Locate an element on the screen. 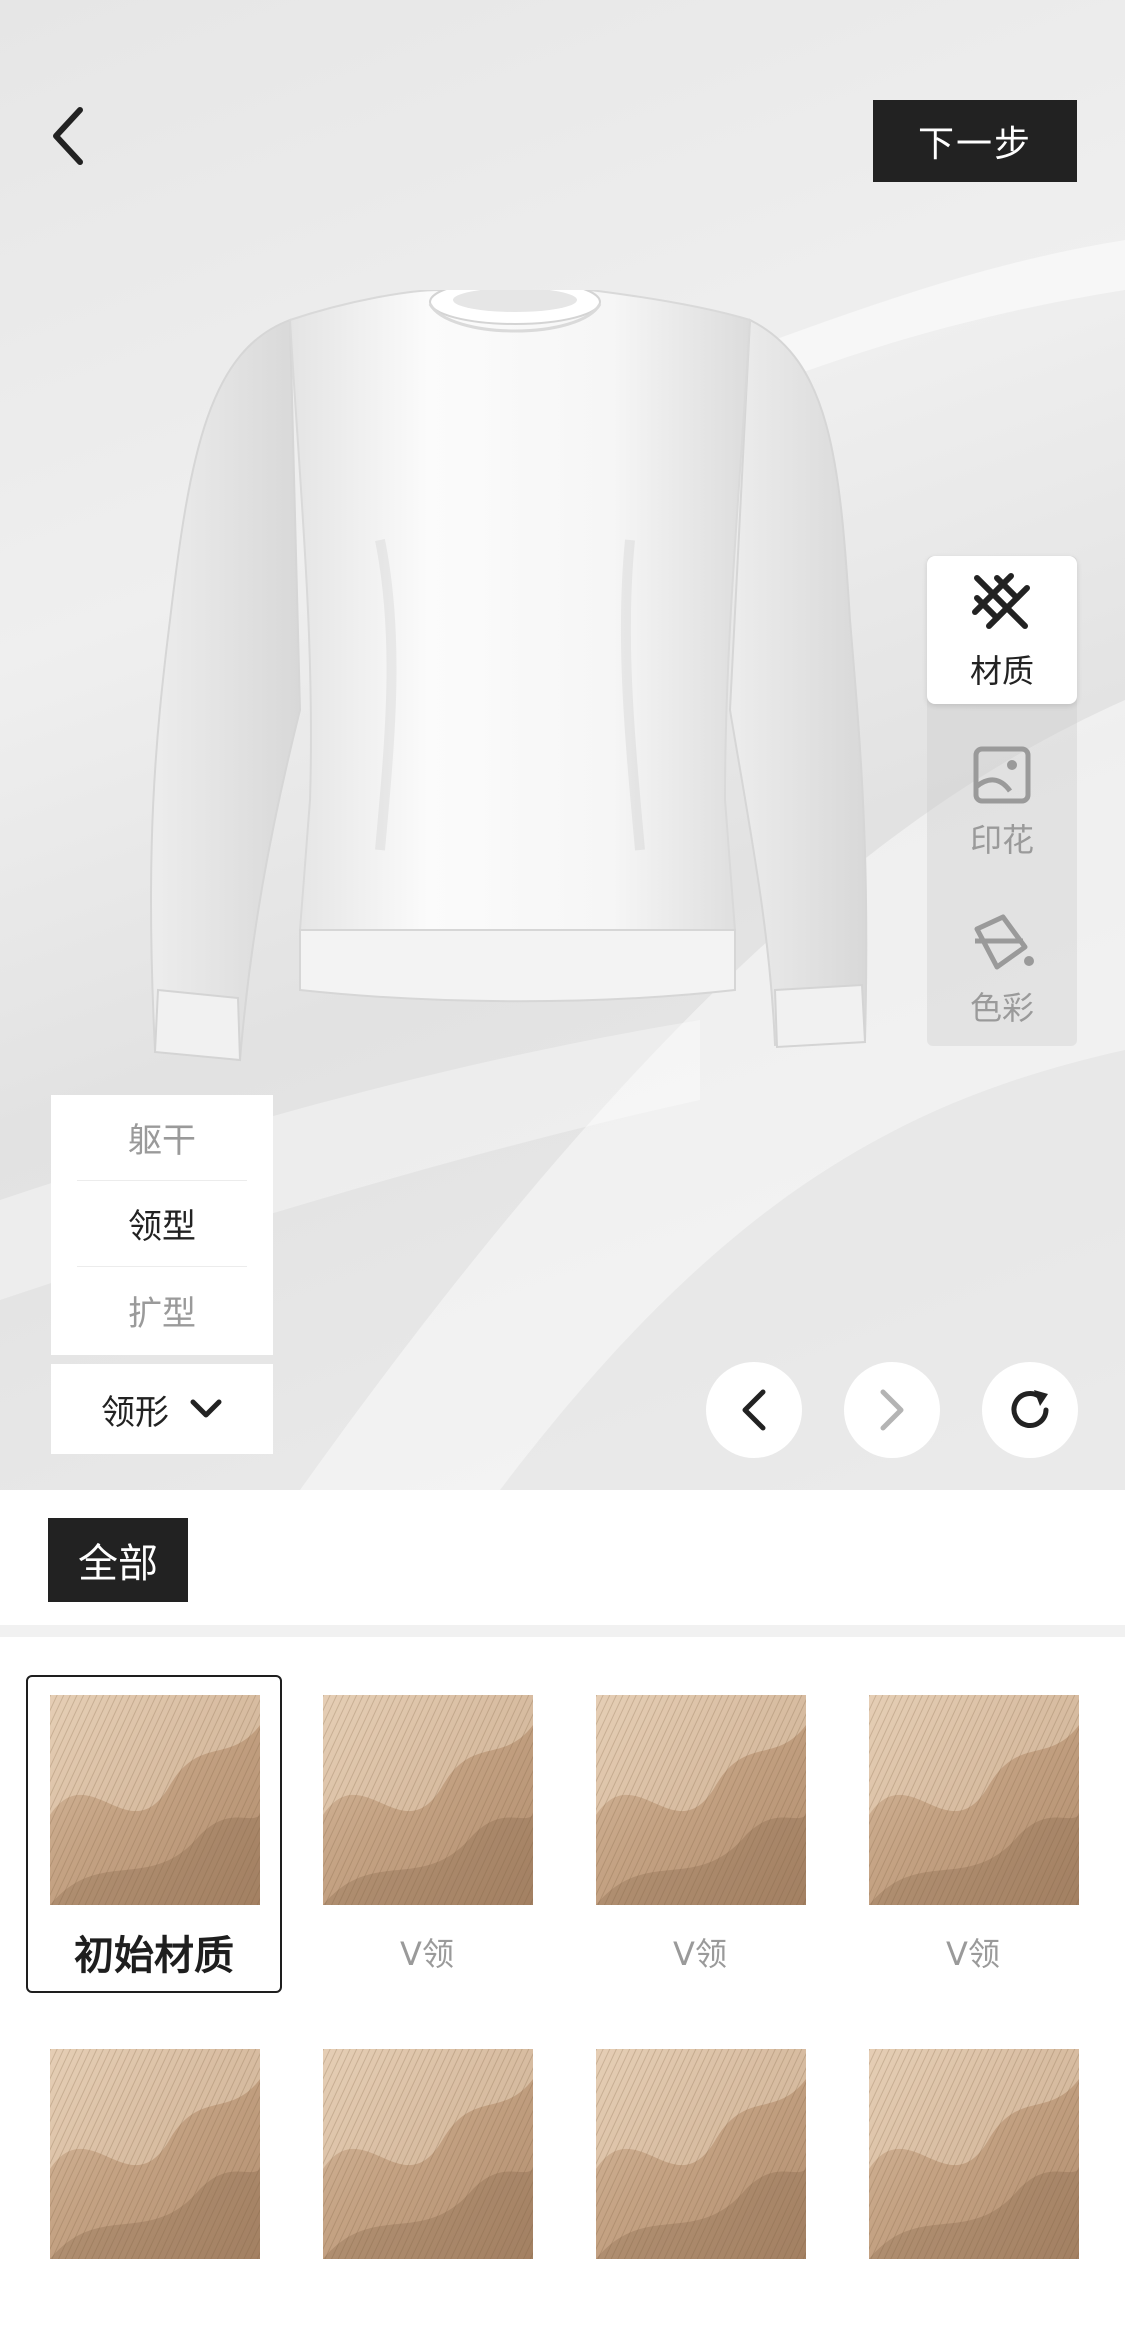 The image size is (1125, 2337). tool-color-label: 色彩 is located at coordinates (1001, 1008).